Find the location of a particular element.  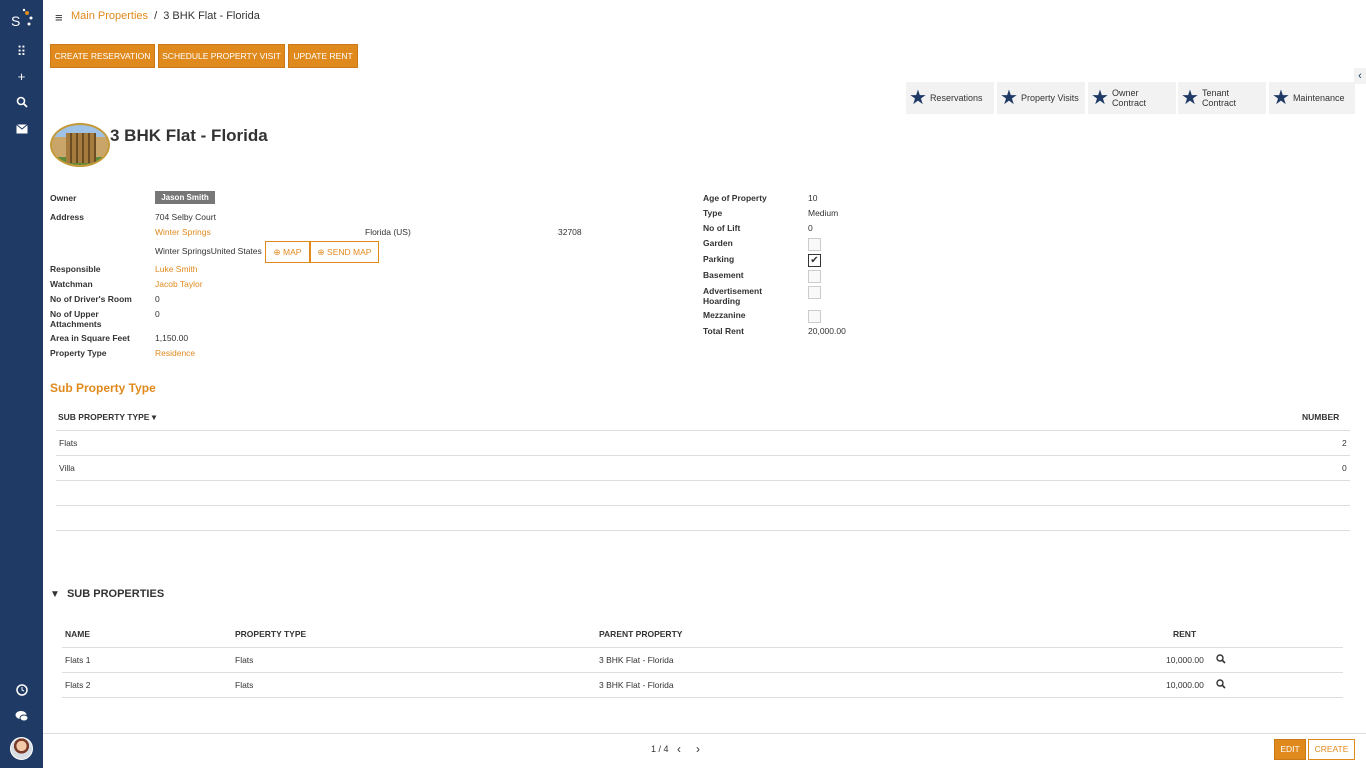

advertisement-checkbox is located at coordinates (814, 292).